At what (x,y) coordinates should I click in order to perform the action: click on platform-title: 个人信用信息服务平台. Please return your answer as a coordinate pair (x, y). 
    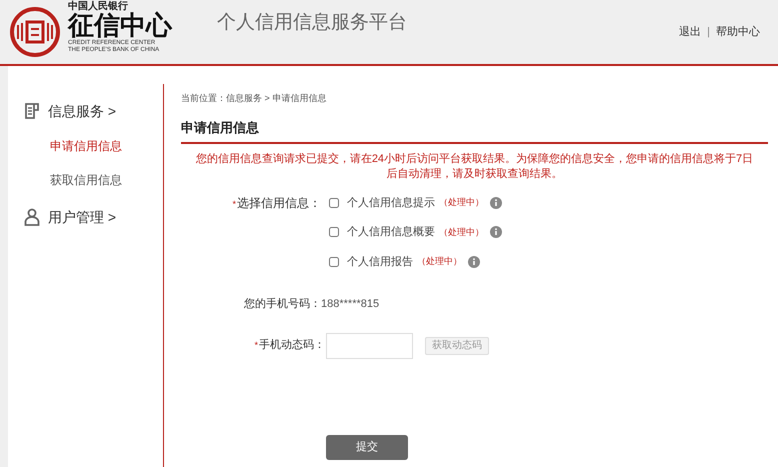
    Looking at the image, I should click on (312, 22).